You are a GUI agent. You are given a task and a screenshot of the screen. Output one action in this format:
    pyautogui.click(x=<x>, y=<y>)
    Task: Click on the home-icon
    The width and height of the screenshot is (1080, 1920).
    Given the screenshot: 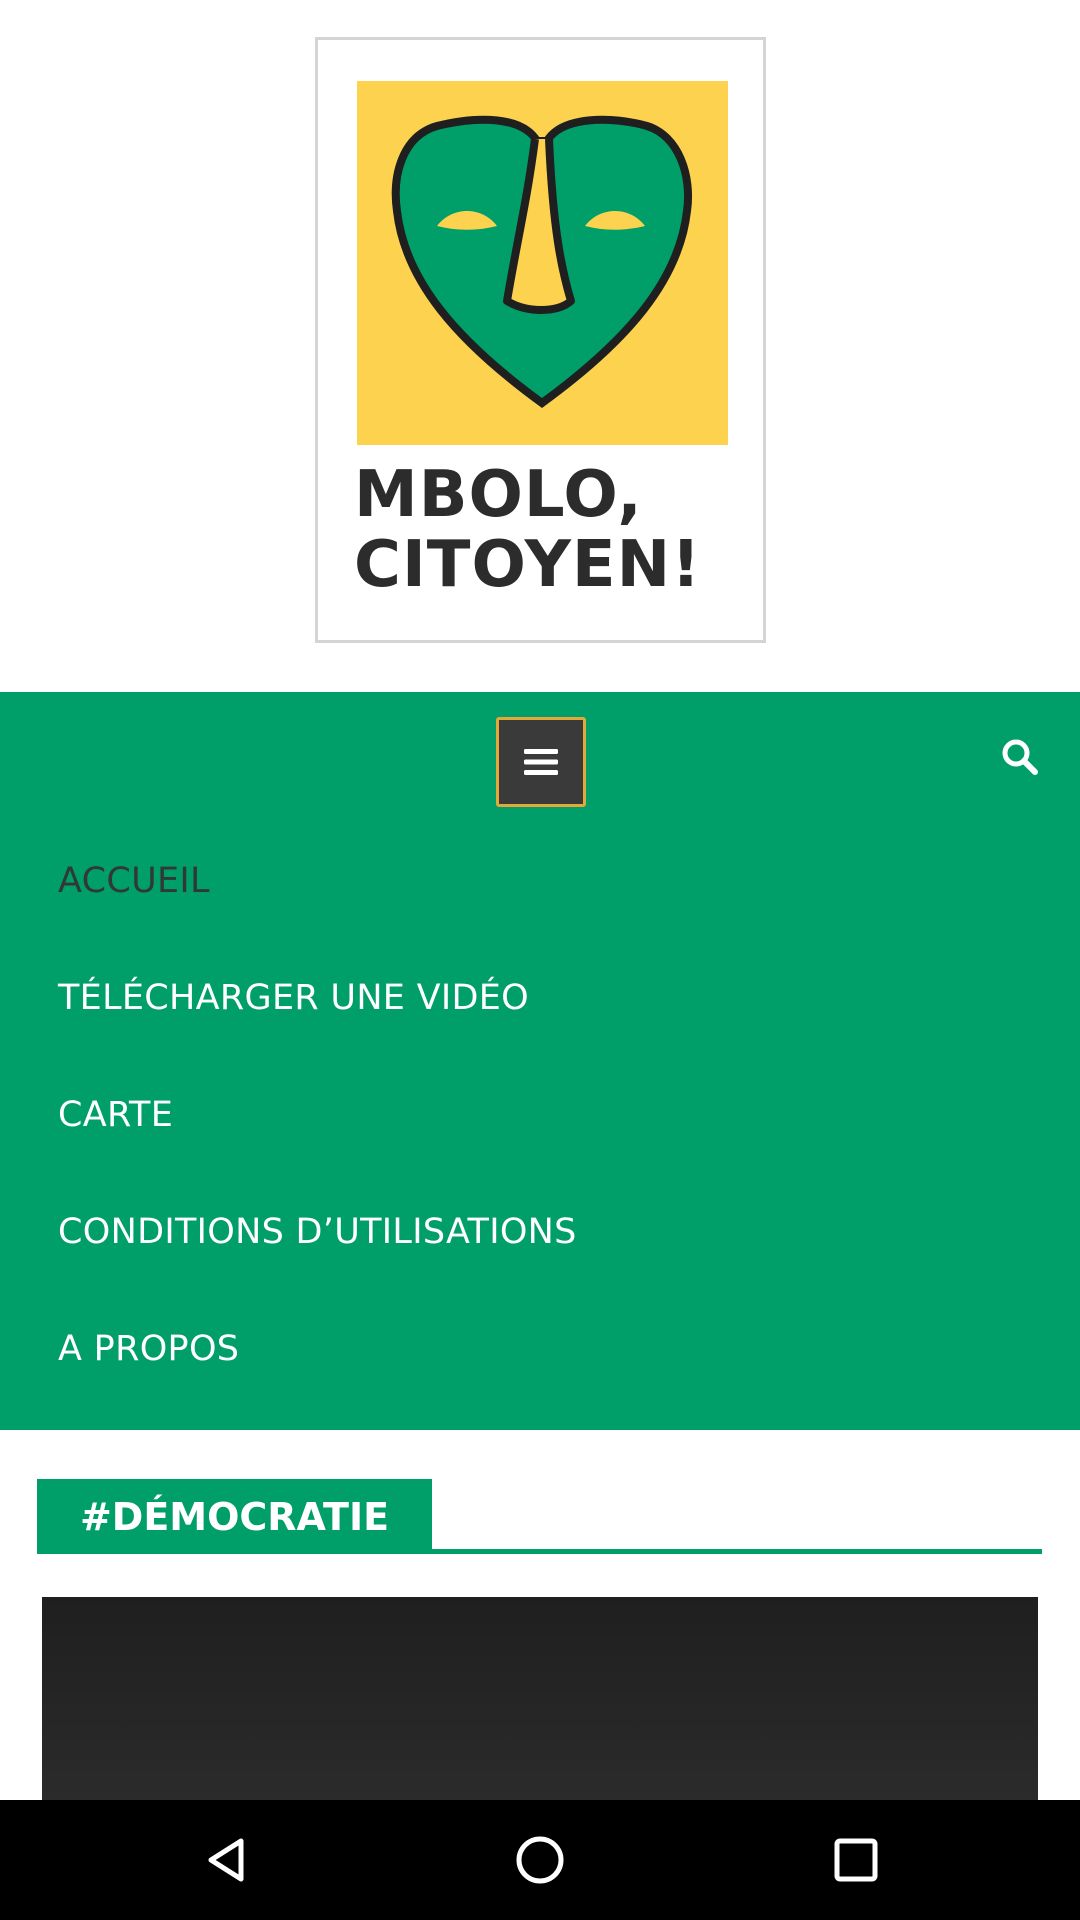 What is the action you would take?
    pyautogui.click(x=540, y=1860)
    